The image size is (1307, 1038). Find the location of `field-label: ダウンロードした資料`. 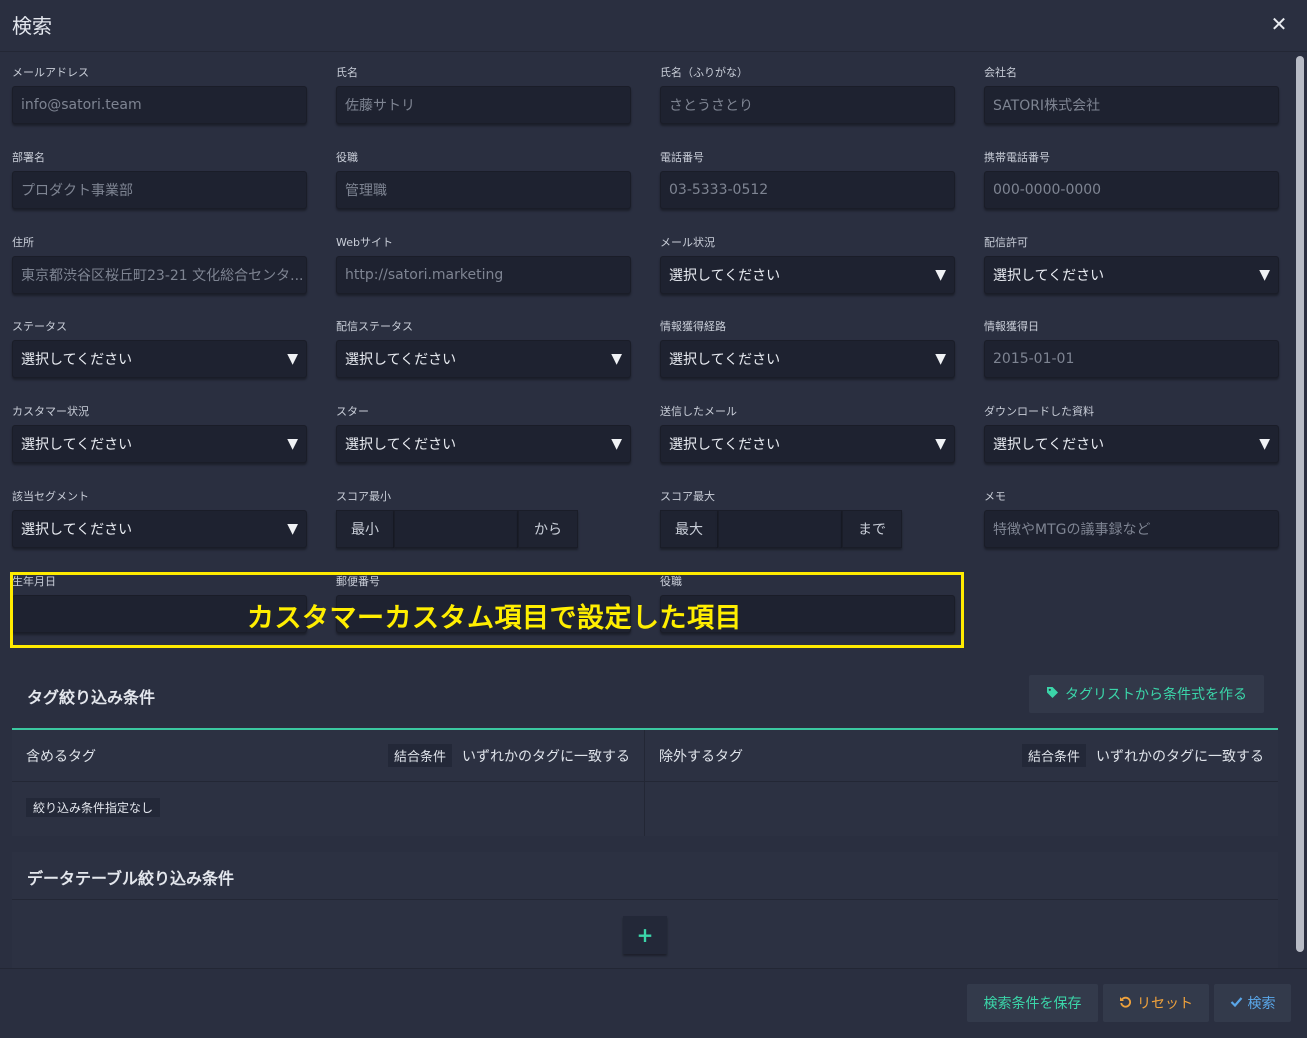

field-label: ダウンロードした資料 is located at coordinates (1039, 411).